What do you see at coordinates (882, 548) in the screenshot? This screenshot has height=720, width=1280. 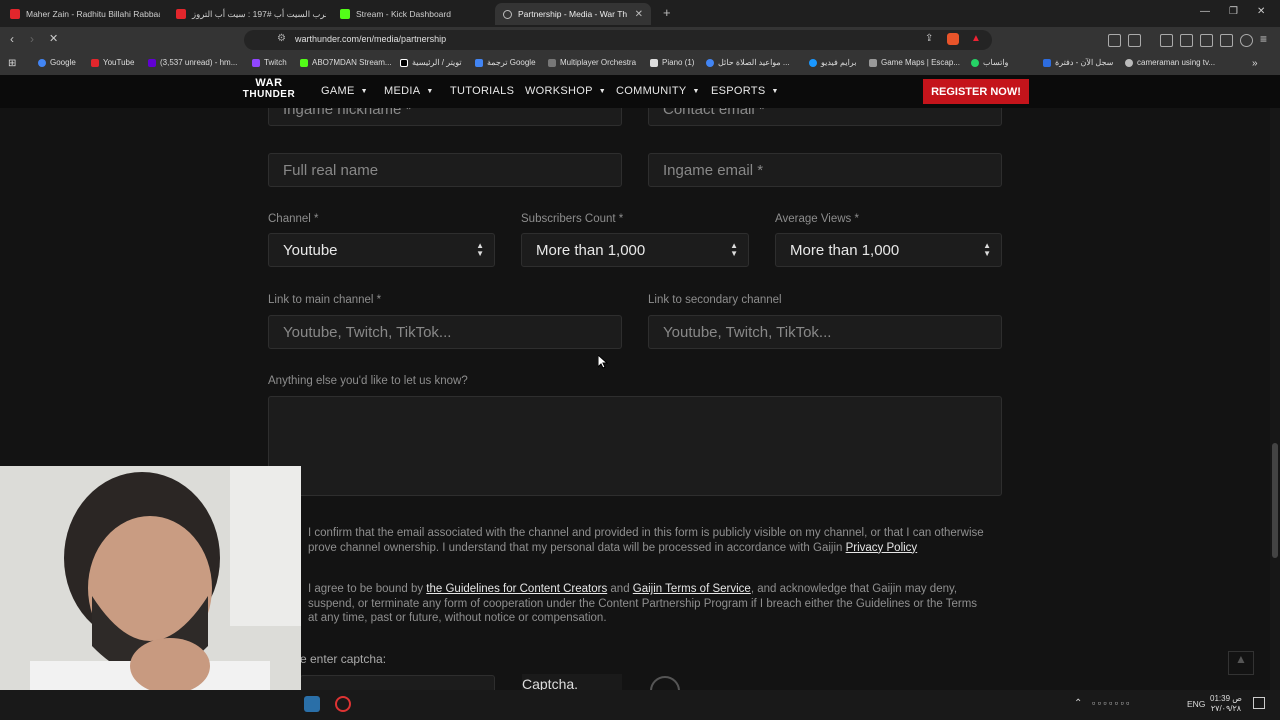 I see `privacy-policy-link: Privacy Policy` at bounding box center [882, 548].